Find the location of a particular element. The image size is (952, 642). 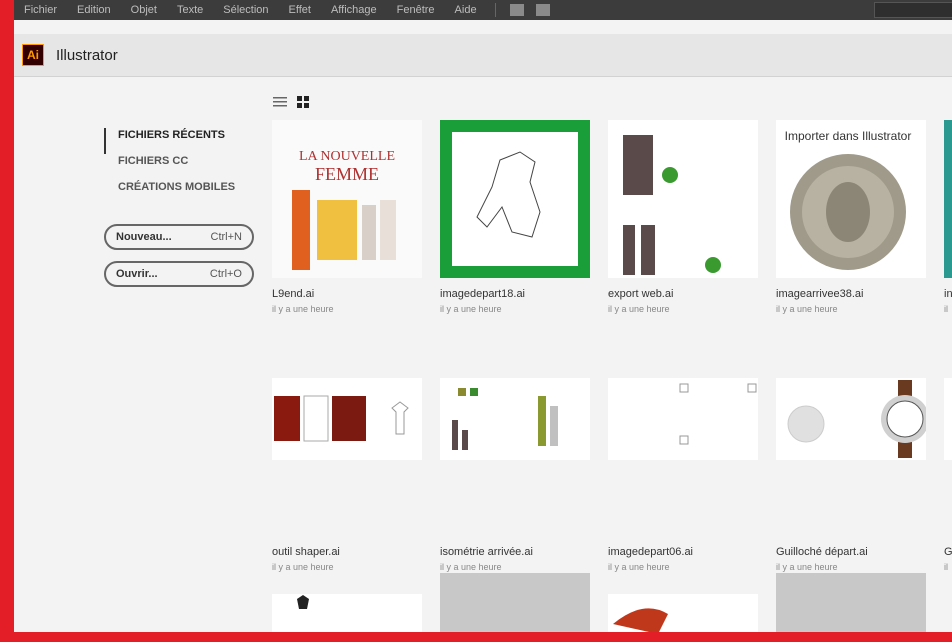

file-name: imagedepart18.ai is located at coordinates (483, 294).